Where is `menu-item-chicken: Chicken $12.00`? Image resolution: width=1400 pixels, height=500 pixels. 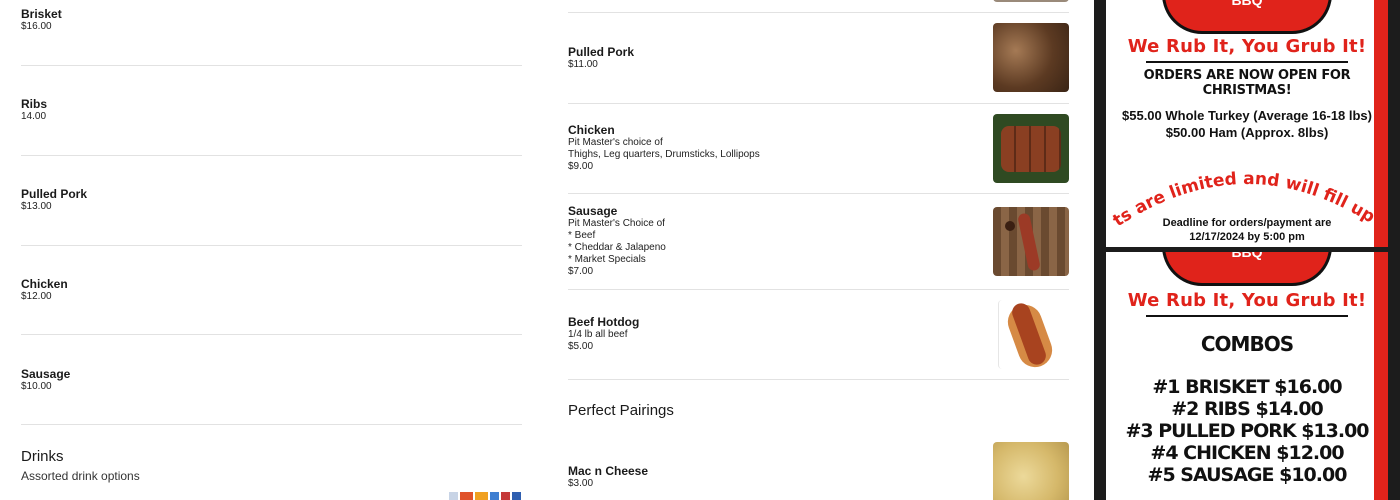
menu-item-chicken: Chicken $12.00 is located at coordinates (44, 290).